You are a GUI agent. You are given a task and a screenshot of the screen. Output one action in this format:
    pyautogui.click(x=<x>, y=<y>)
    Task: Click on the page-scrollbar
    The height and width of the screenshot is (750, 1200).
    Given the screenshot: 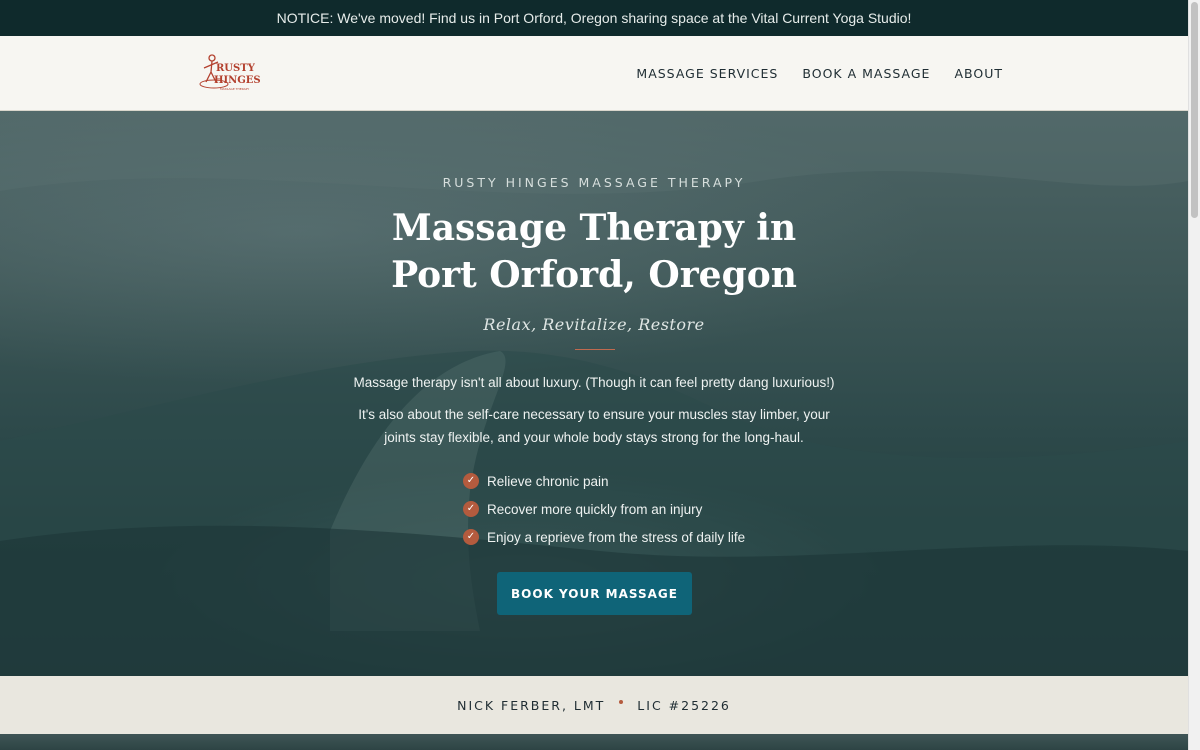 What is the action you would take?
    pyautogui.click(x=1194, y=375)
    